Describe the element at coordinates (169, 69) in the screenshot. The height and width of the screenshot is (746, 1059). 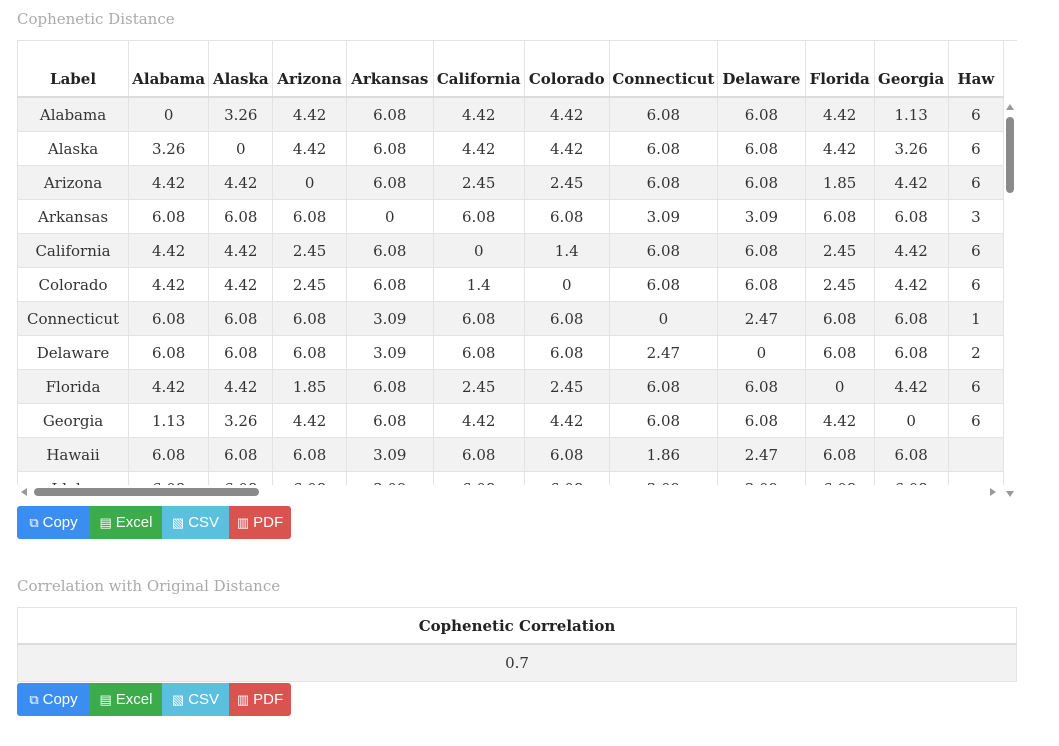
I see `column-header-alabama: Alabama` at that location.